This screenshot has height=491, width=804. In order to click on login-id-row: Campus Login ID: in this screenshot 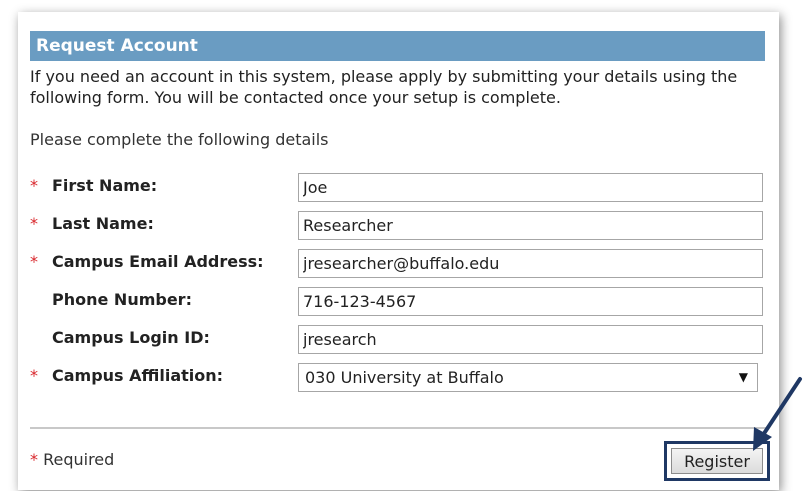, I will do `click(400, 340)`.